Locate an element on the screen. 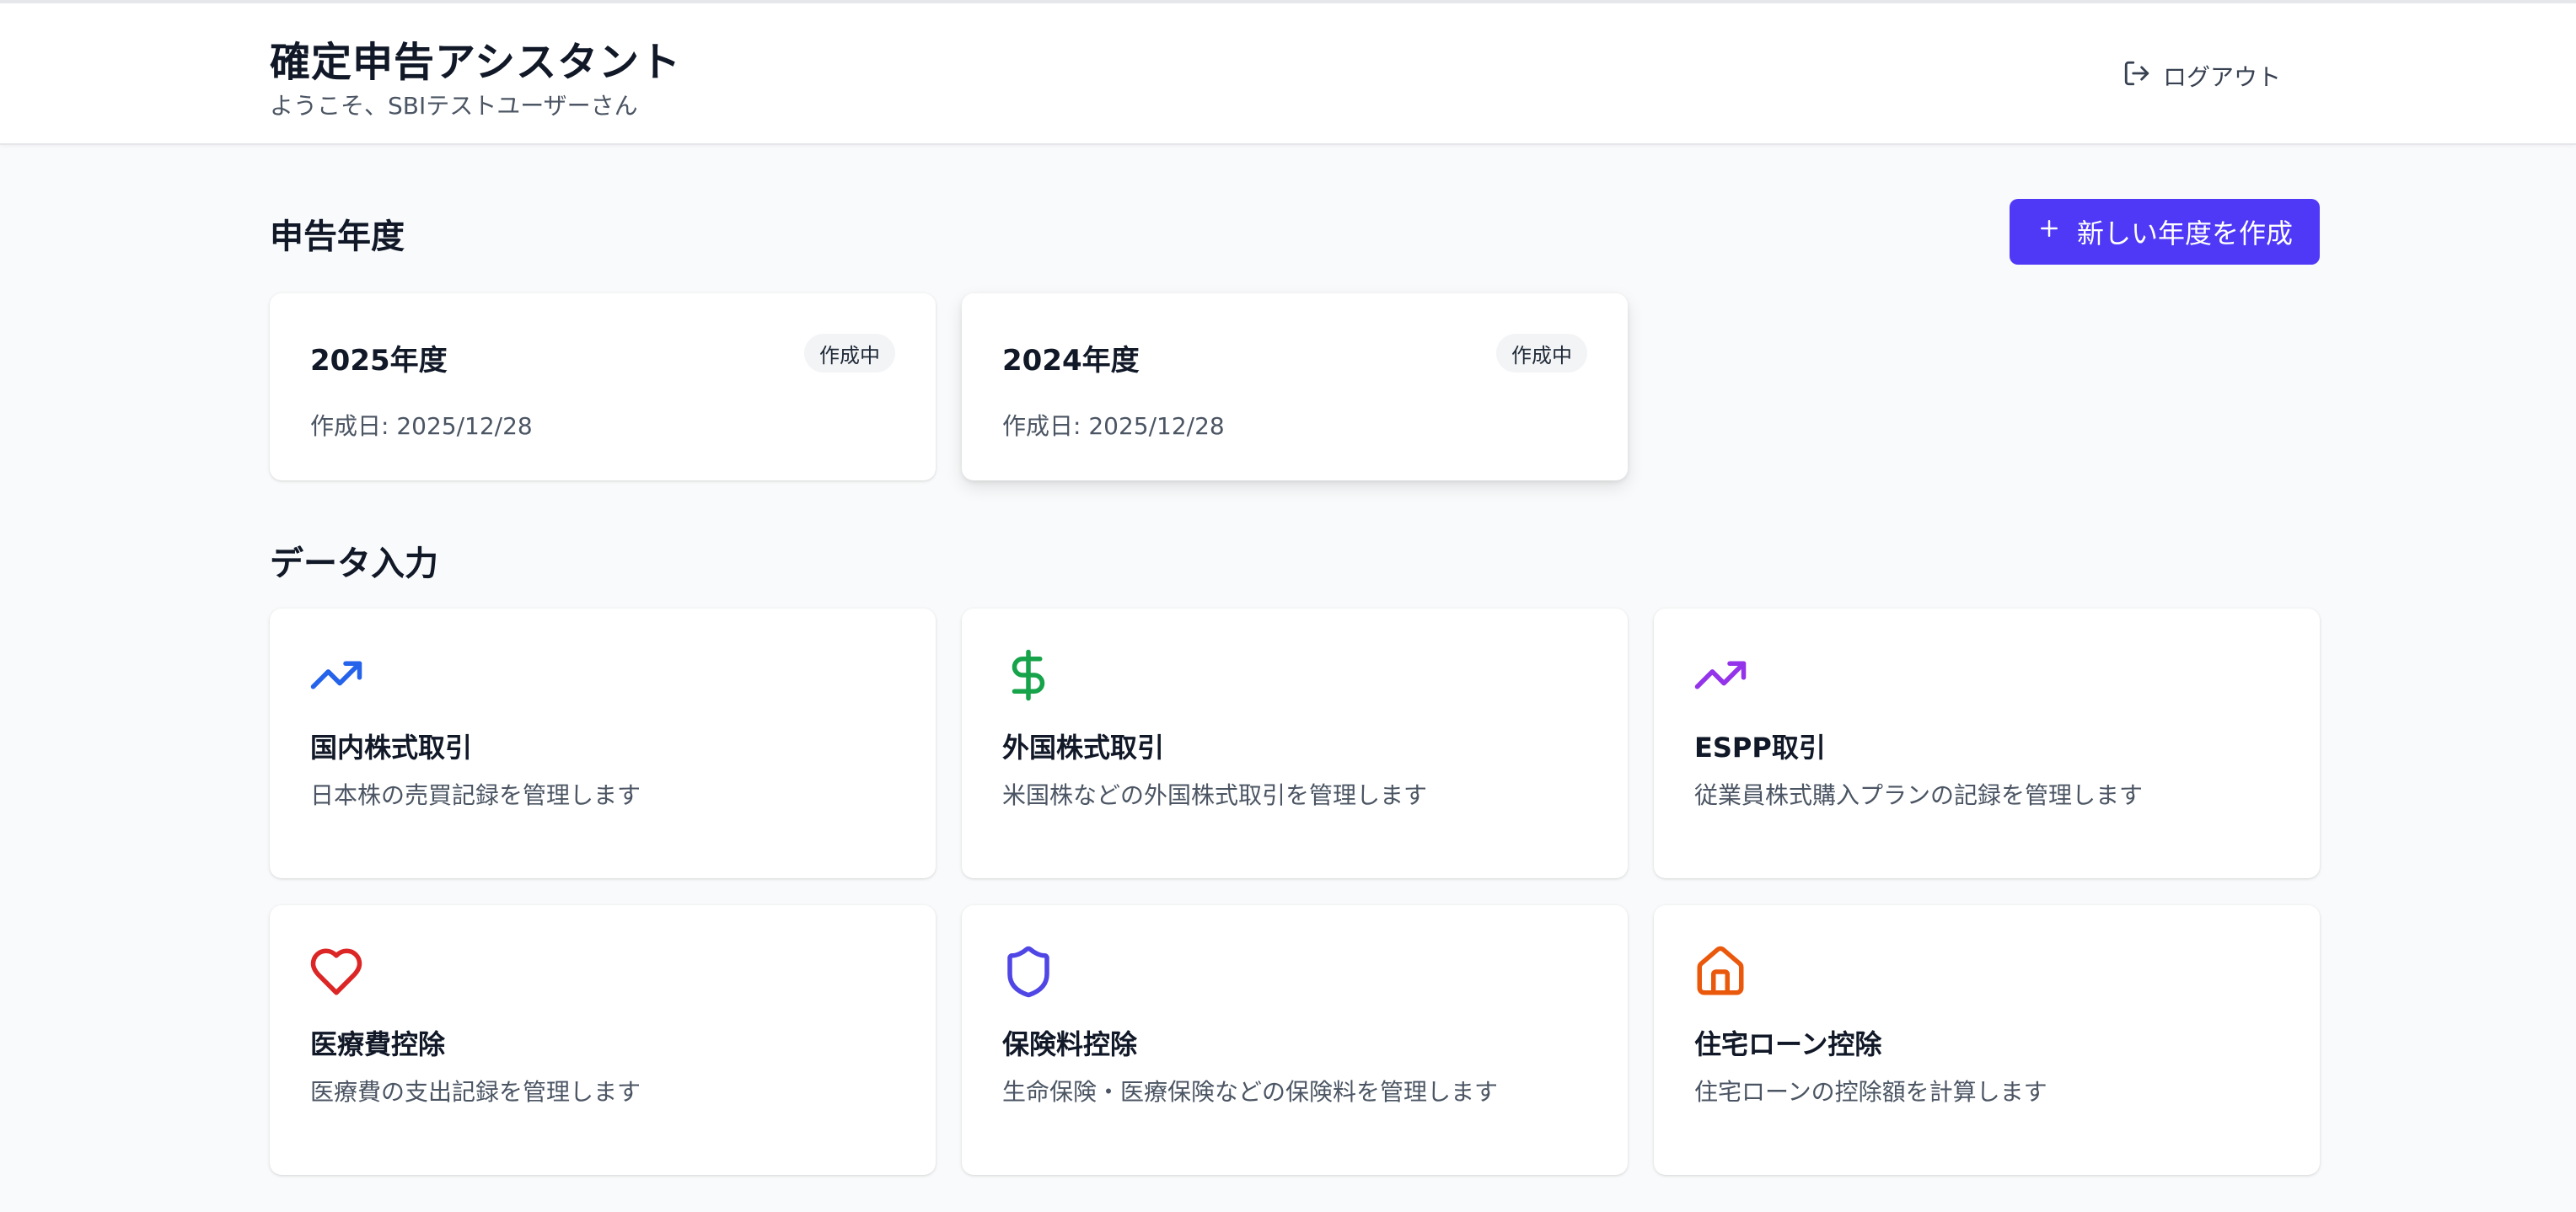  create-year-label: 新しい年度を作成 is located at coordinates (2184, 233).